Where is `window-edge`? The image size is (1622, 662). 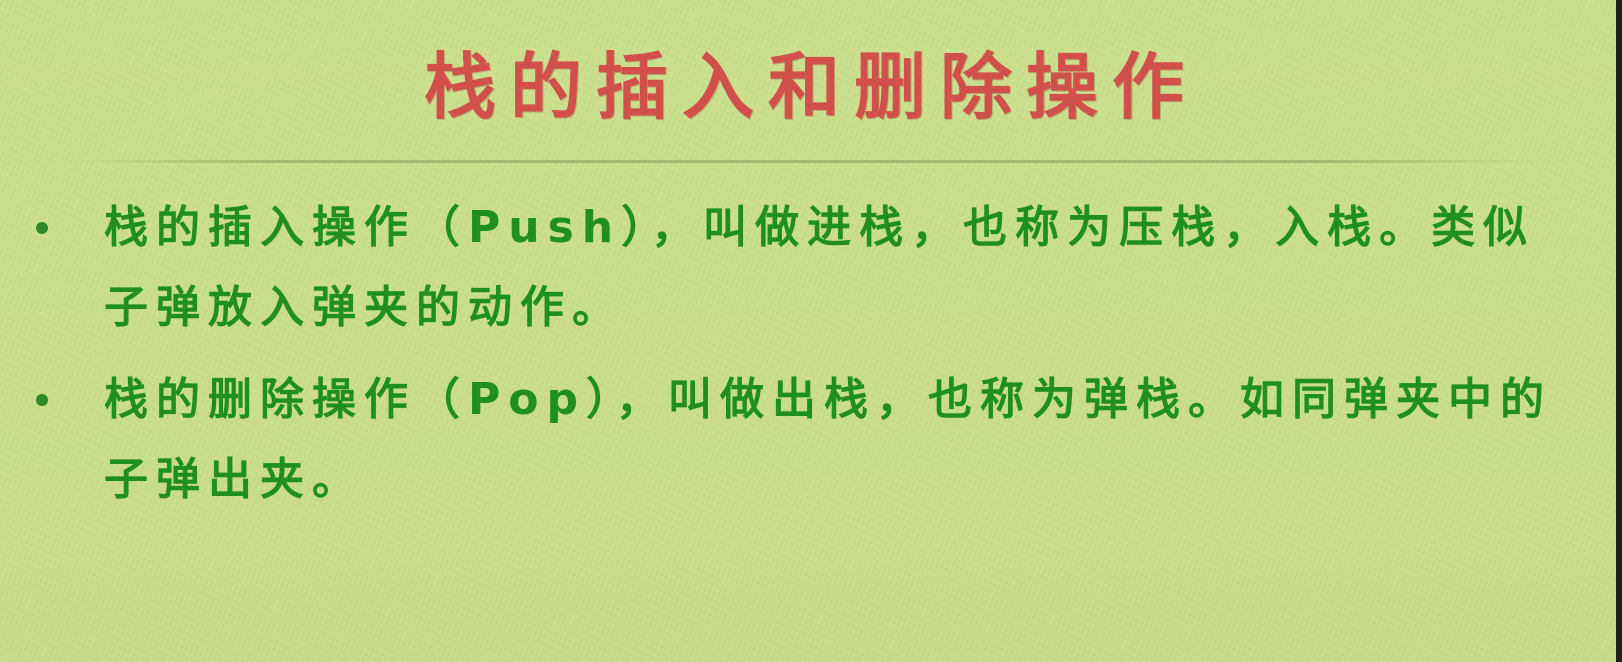 window-edge is located at coordinates (1619, 331).